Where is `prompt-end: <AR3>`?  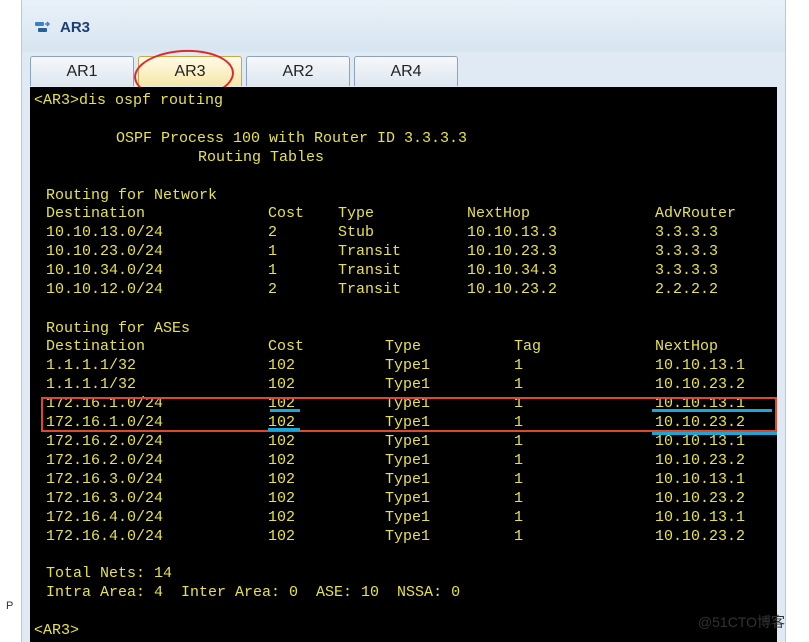
prompt-end: <AR3> is located at coordinates (57, 630).